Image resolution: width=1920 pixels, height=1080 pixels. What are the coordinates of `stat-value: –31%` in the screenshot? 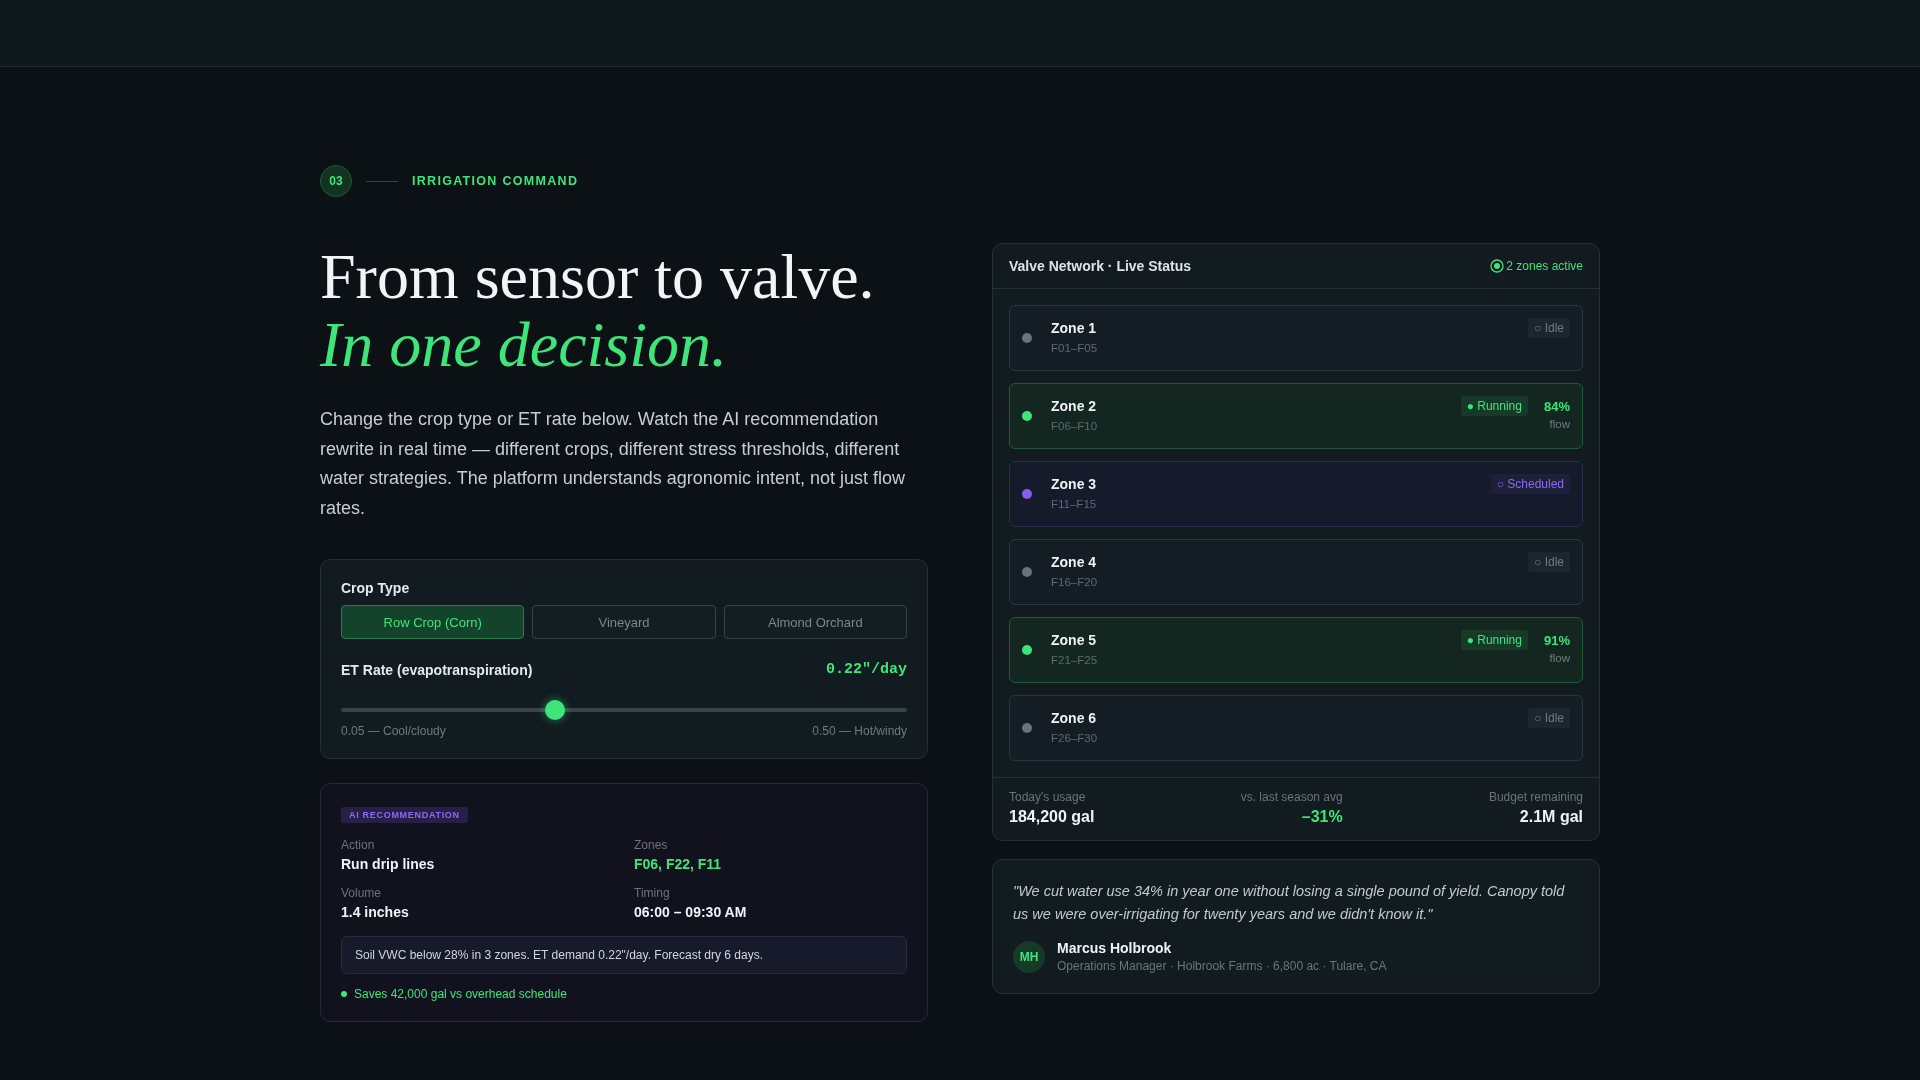 It's located at (1322, 817).